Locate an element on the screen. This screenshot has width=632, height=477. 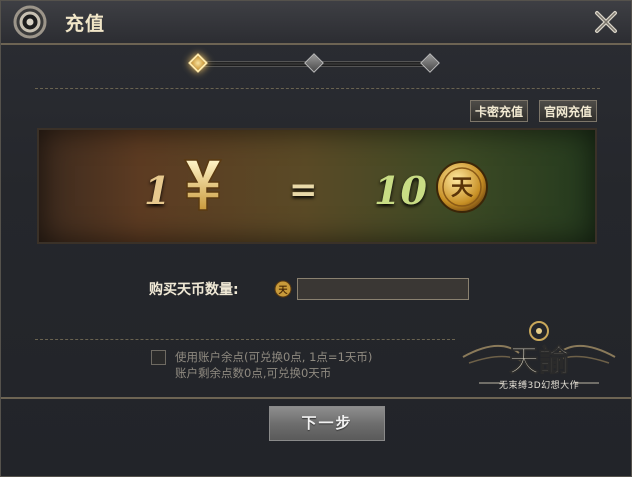
gear-icon is located at coordinates (30, 22).